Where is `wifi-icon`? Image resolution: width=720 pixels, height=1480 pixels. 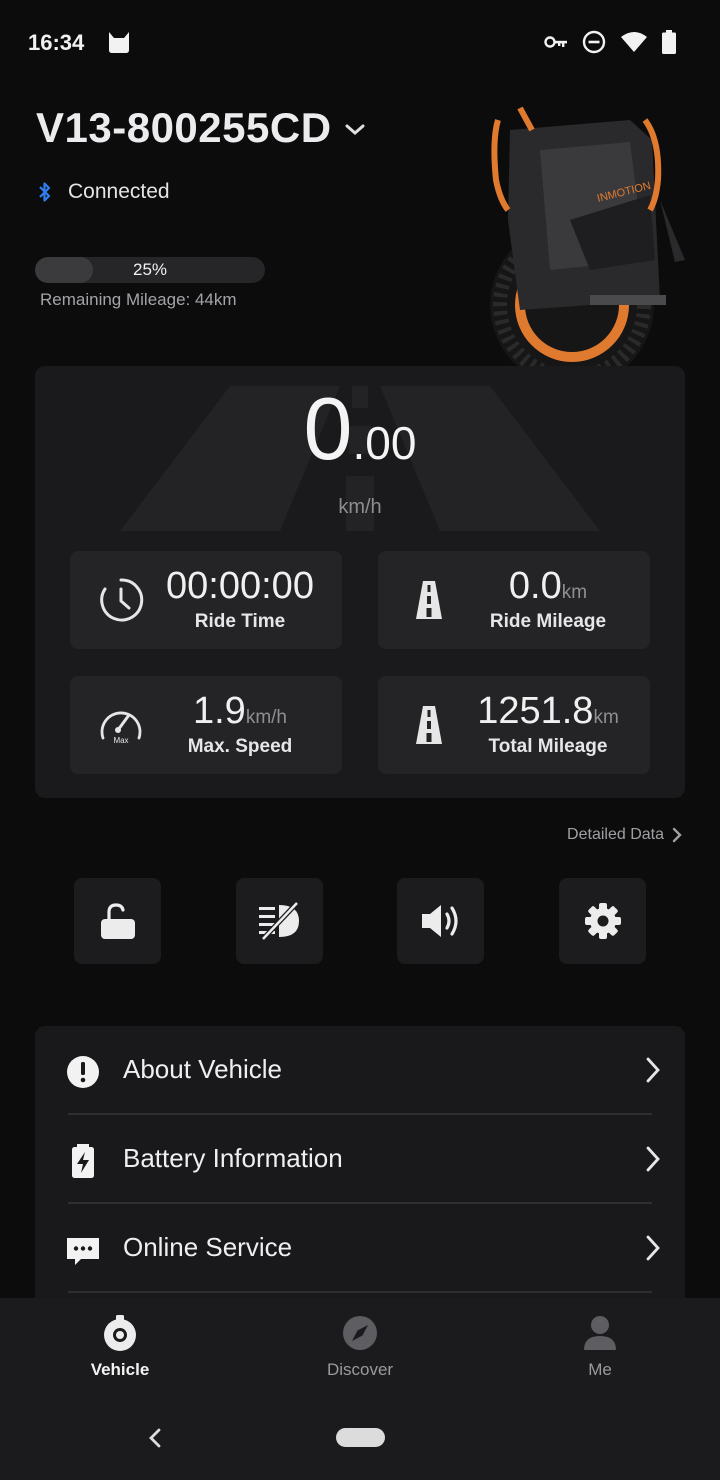
wifi-icon is located at coordinates (634, 42).